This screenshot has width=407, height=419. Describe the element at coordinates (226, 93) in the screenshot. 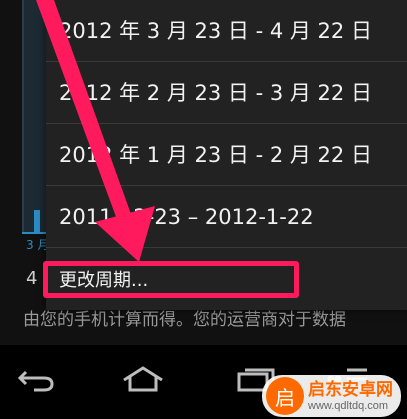

I see `menu-item-cycle-2: 2012 年 2 月 23 日 - 3 月 22 日` at that location.